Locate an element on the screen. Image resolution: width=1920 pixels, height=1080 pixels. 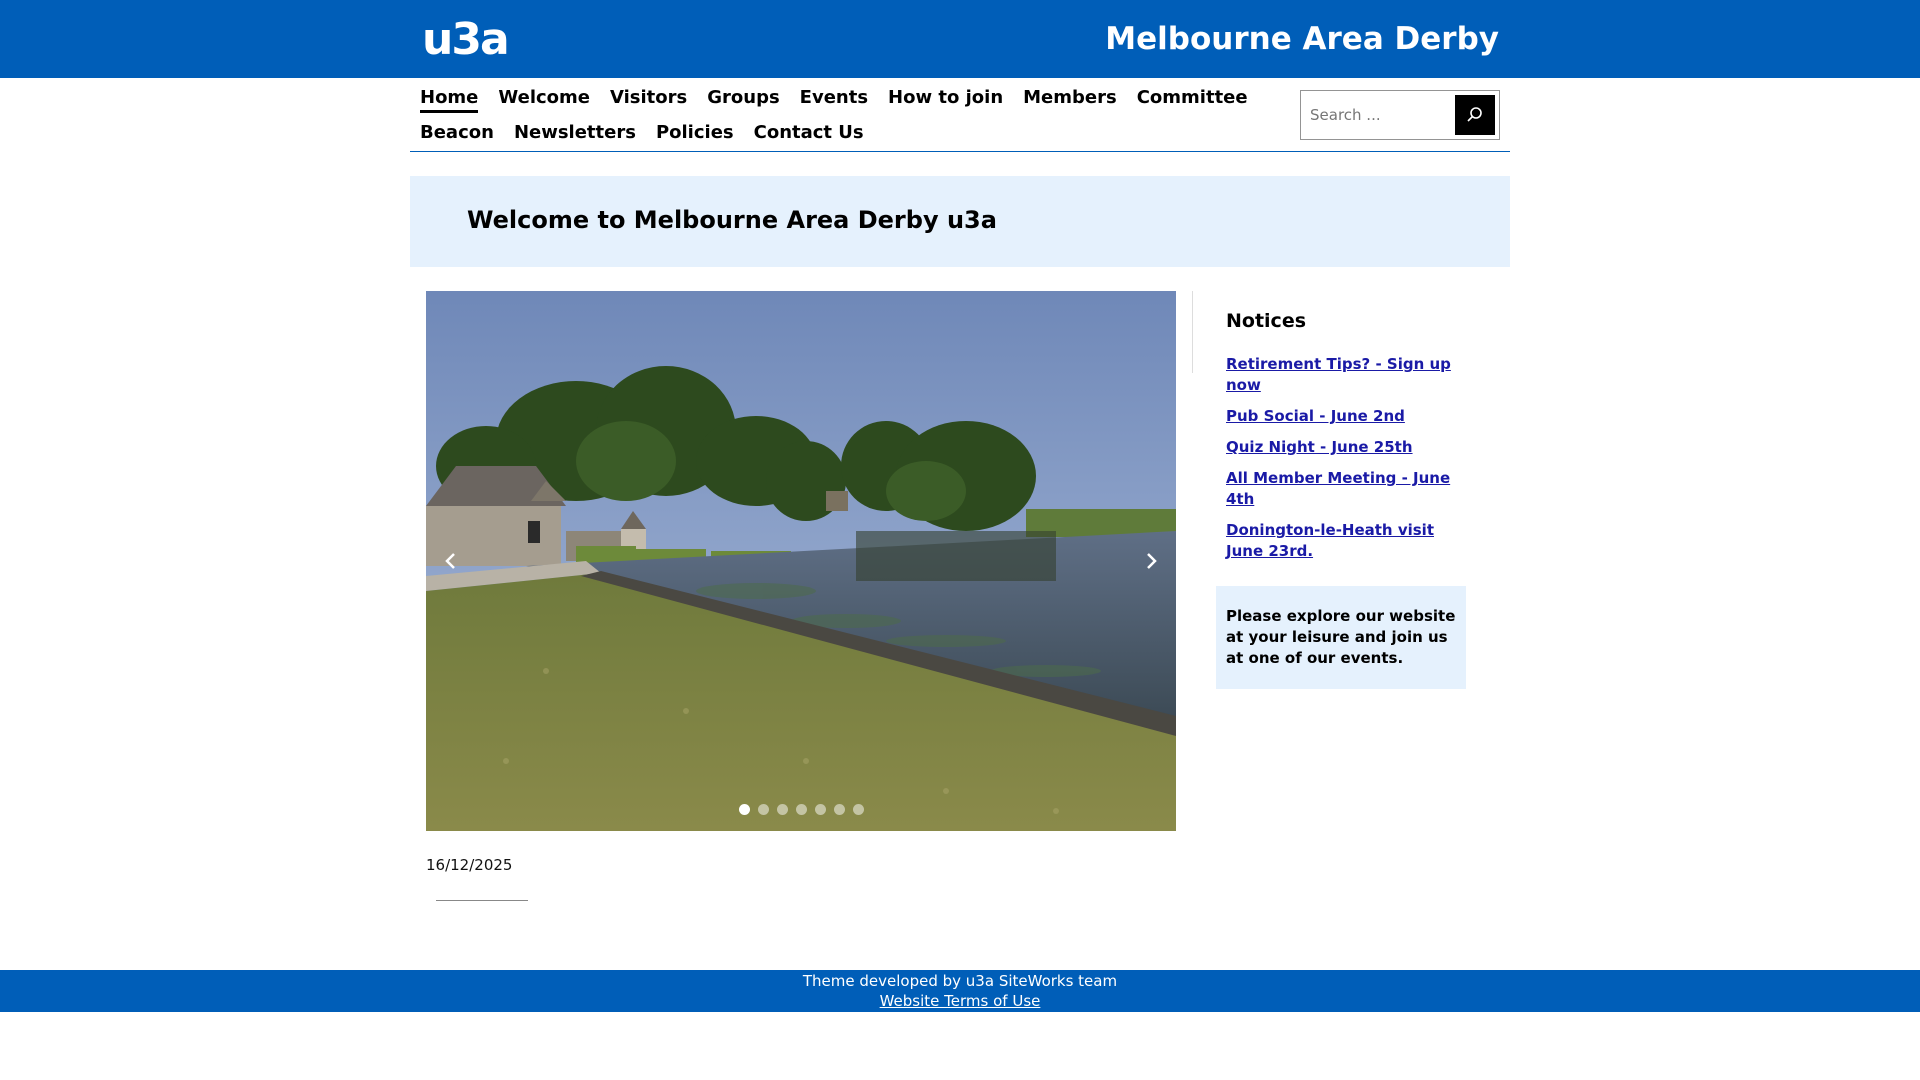
notice-link: Pub Social - June 2nd is located at coordinates (1315, 416).